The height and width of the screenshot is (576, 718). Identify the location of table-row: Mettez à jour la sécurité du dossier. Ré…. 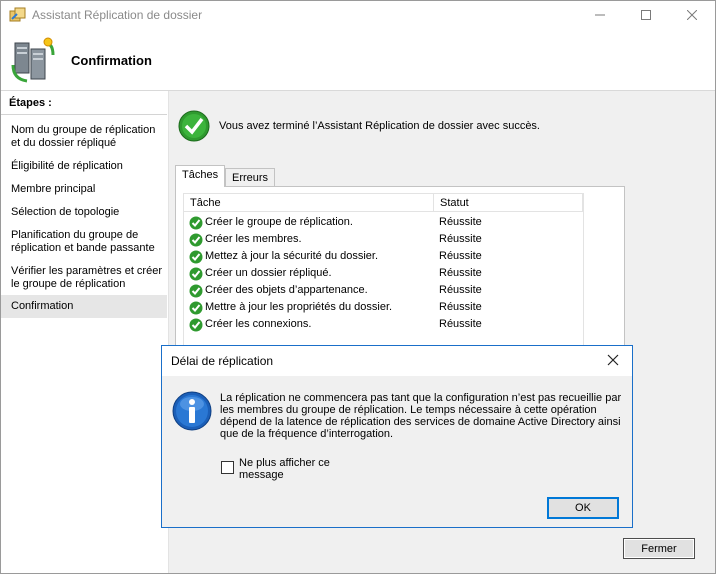
(383, 256).